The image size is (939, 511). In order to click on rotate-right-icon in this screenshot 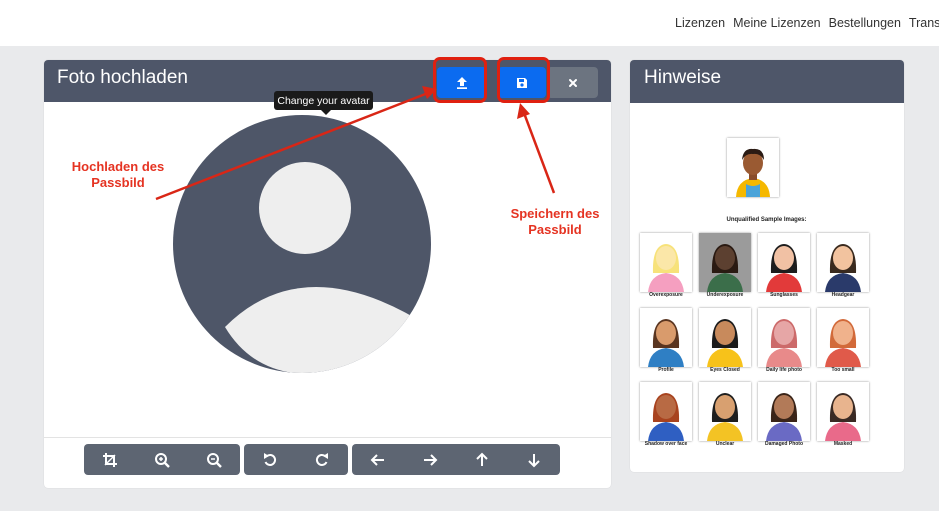, I will do `click(321, 459)`.